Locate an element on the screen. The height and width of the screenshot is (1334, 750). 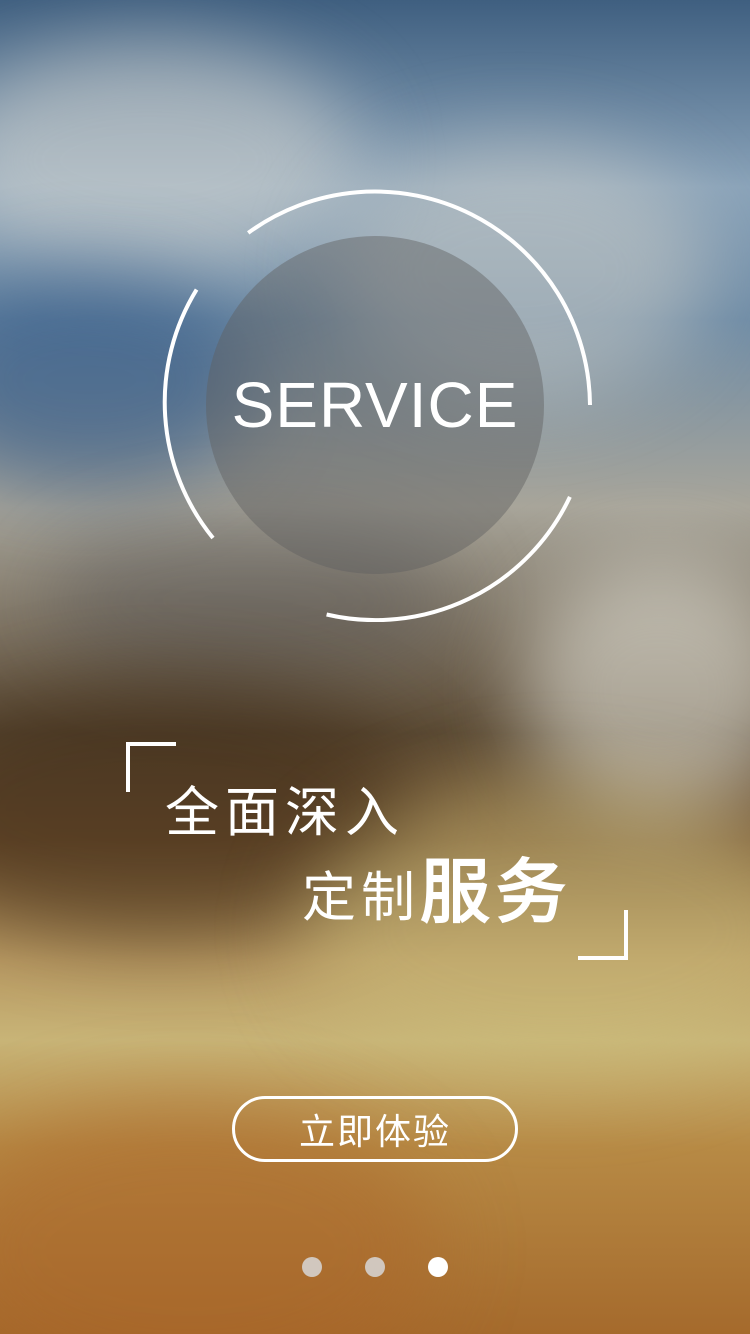
tagline-line-2: 定制服务 is located at coordinates (437, 901).